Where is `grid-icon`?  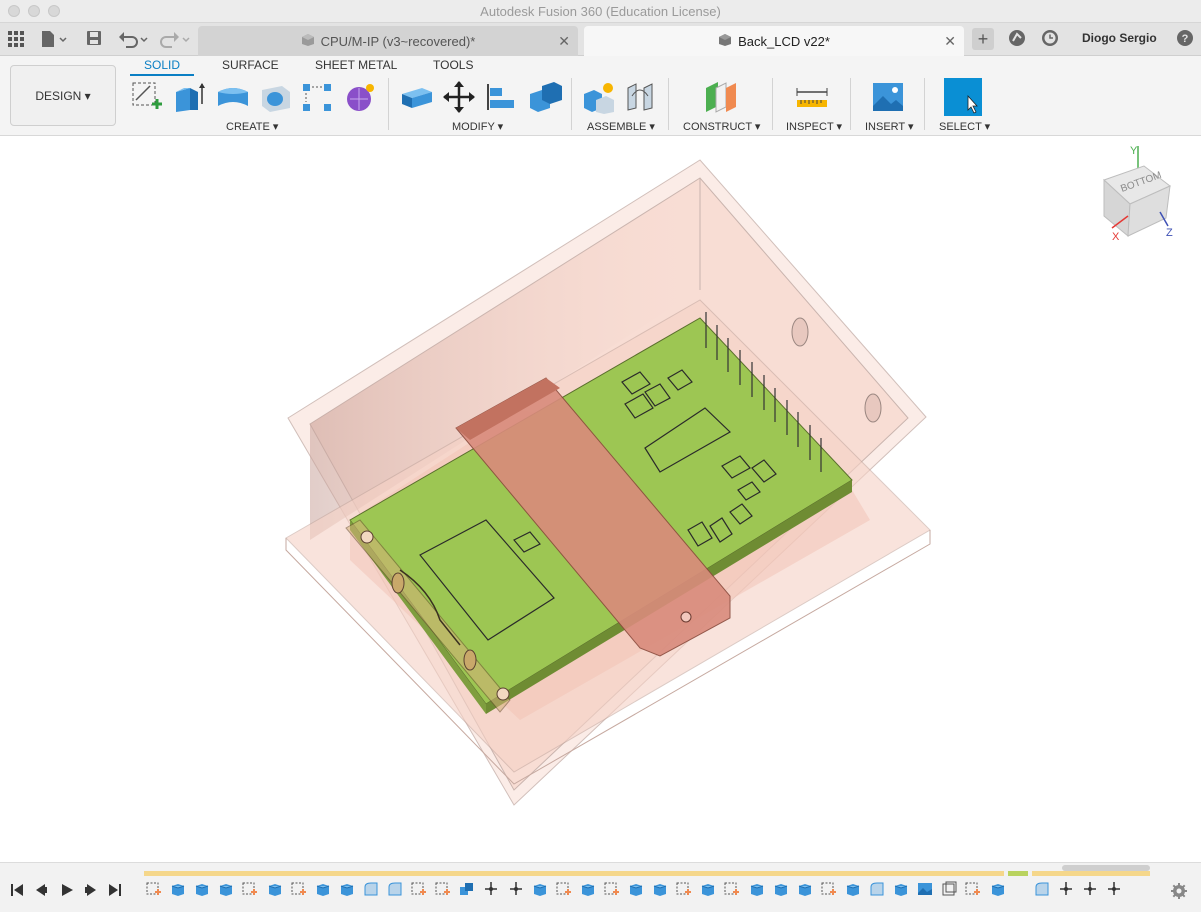
grid-icon is located at coordinates (16, 41).